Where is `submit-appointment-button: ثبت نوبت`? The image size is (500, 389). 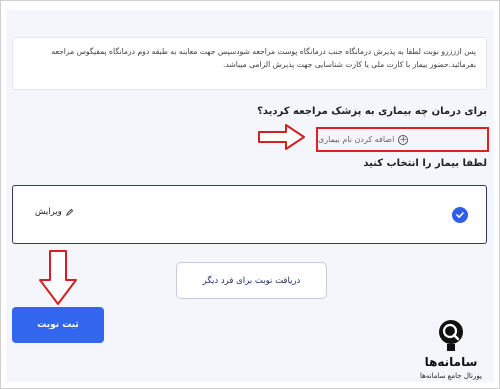
submit-appointment-button: ثبت نوبت is located at coordinates (58, 325).